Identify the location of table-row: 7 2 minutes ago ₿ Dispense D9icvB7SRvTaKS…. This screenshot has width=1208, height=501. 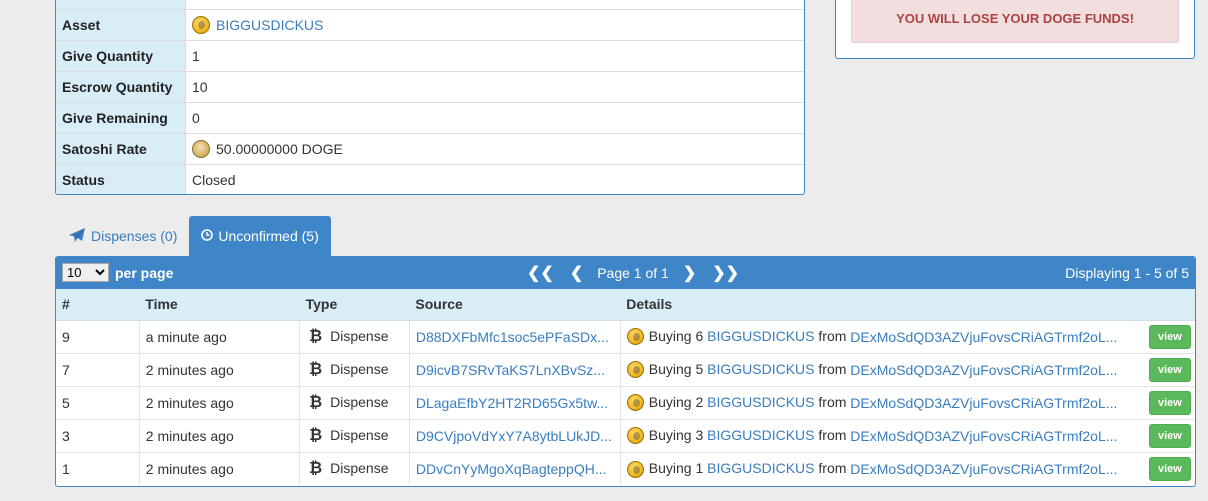
(625, 369).